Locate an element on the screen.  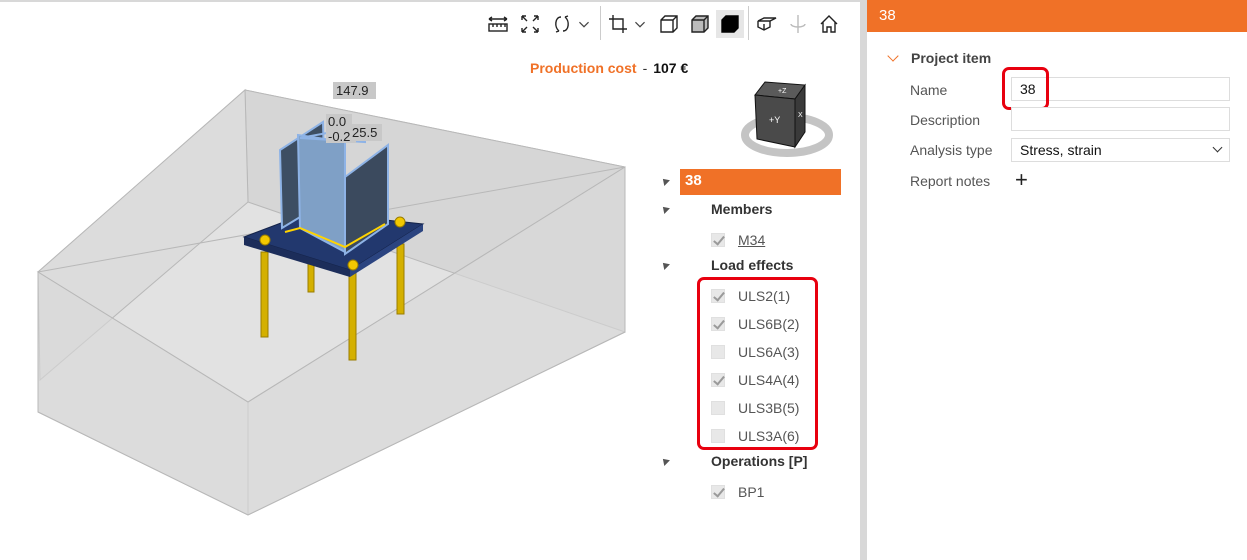
cube-top-label: +Z is located at coordinates (782, 91).